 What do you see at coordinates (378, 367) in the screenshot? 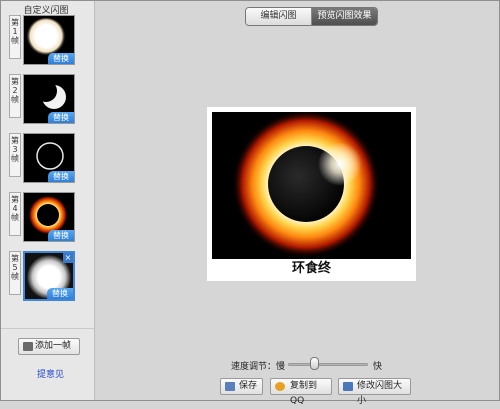
I see `speed-fast-label: 快` at bounding box center [378, 367].